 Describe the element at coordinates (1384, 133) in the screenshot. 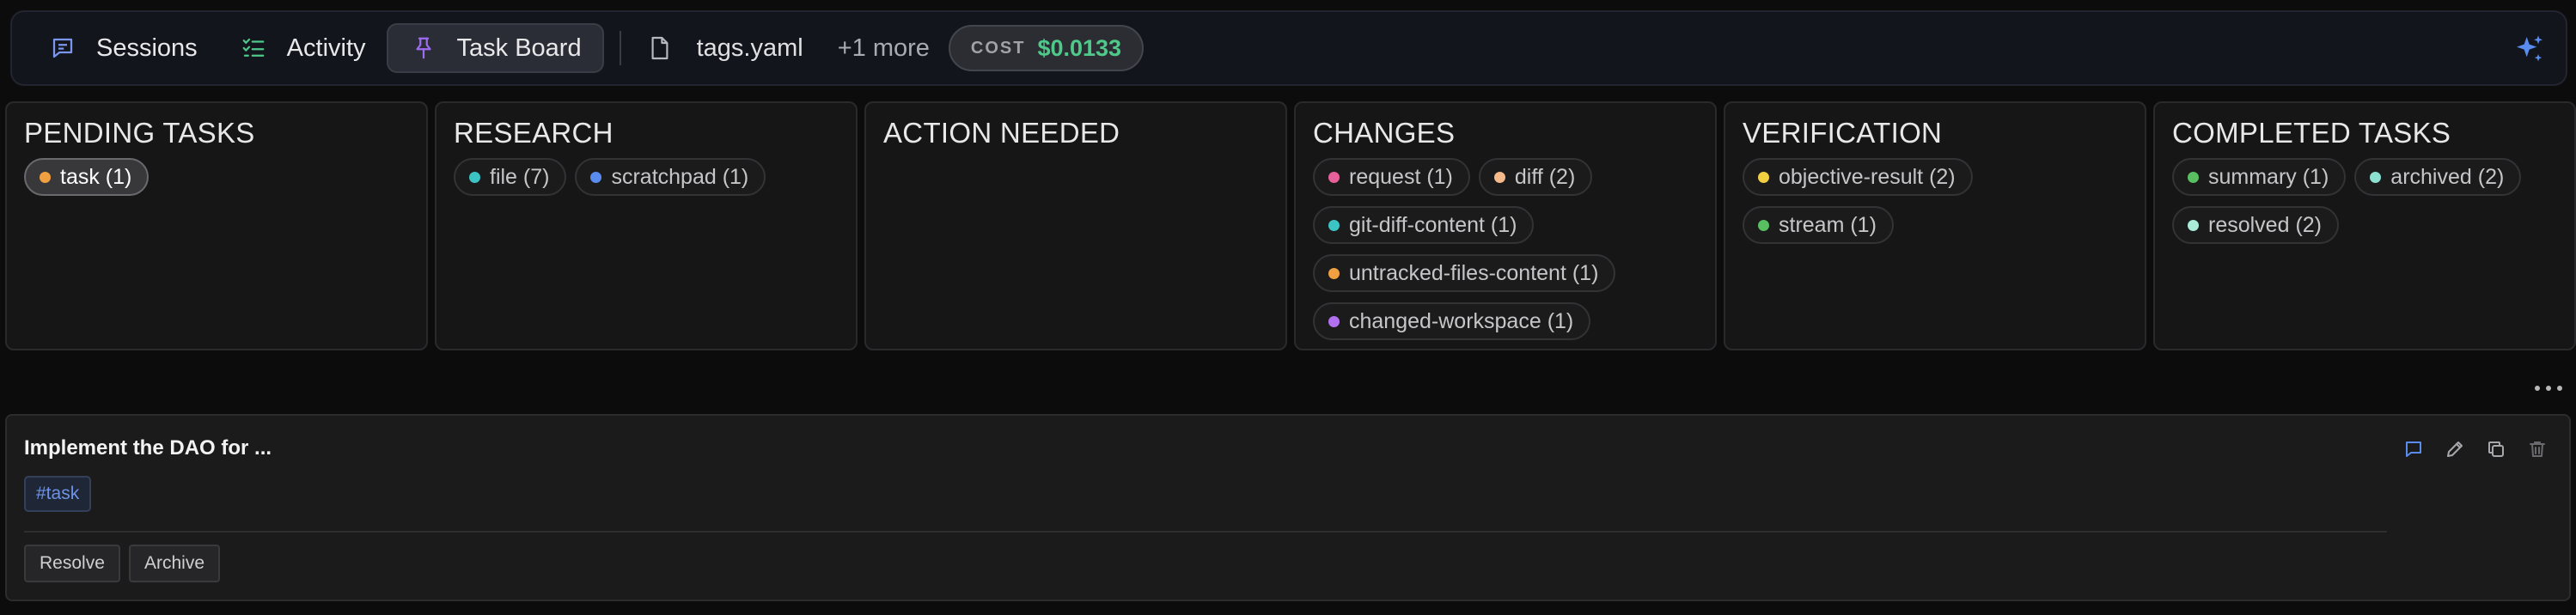

I see `column-title: CHANGES` at that location.